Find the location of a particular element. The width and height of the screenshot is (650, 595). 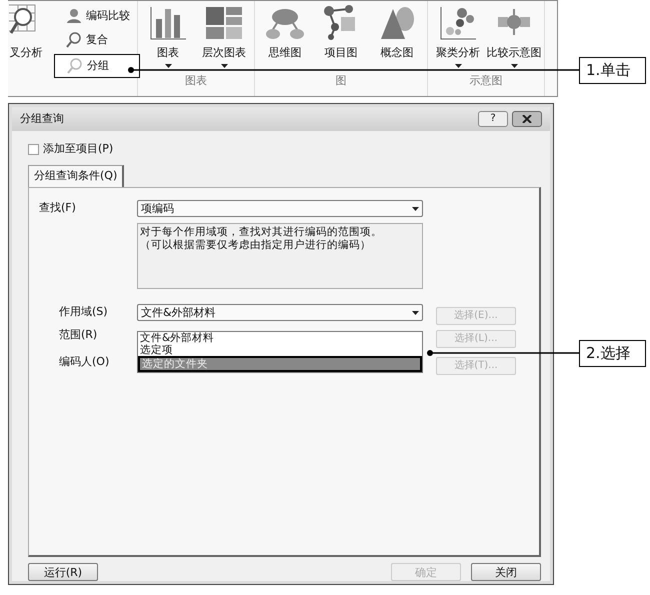

dropdown-option: 选定项 is located at coordinates (280, 350).